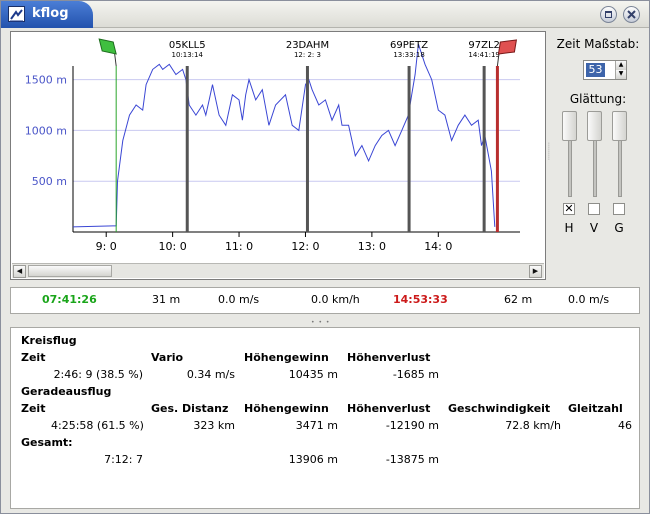 The width and height of the screenshot is (650, 514). Describe the element at coordinates (313, 374) in the screenshot. I see `kreisflug-hoehengewinn-value: 10435 m` at that location.